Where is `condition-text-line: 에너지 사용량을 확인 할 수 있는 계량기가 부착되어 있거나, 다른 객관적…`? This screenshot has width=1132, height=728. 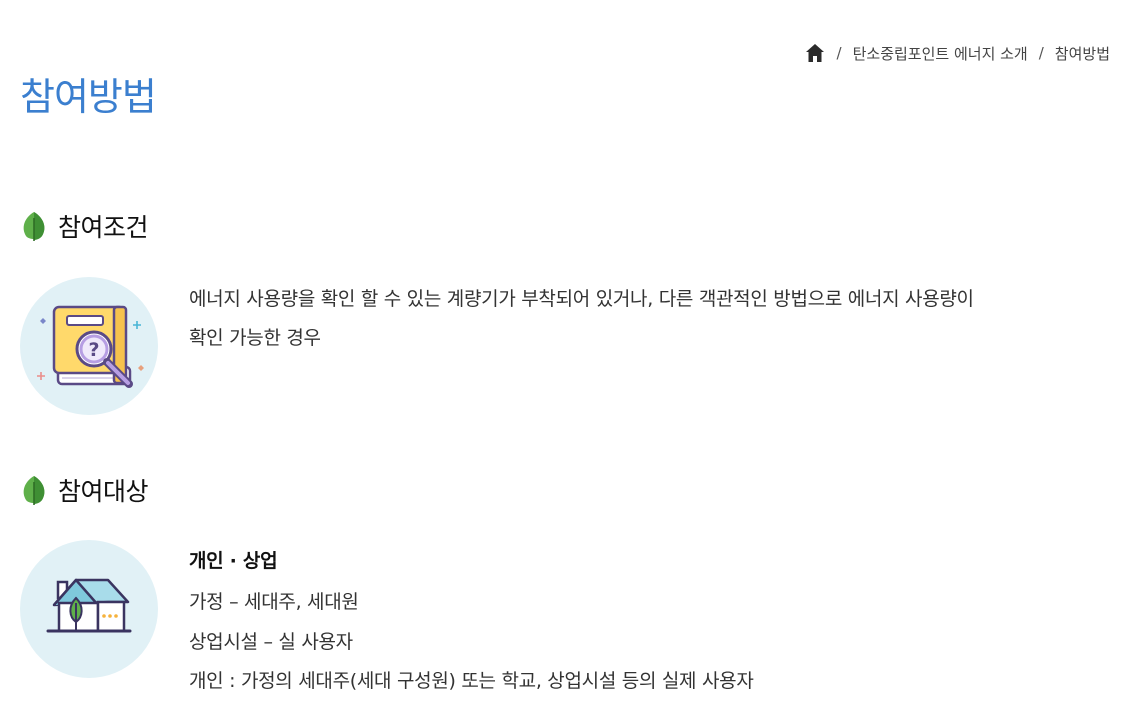 condition-text-line: 에너지 사용량을 확인 할 수 있는 계량기가 부착되어 있거나, 다른 객관적… is located at coordinates (581, 299).